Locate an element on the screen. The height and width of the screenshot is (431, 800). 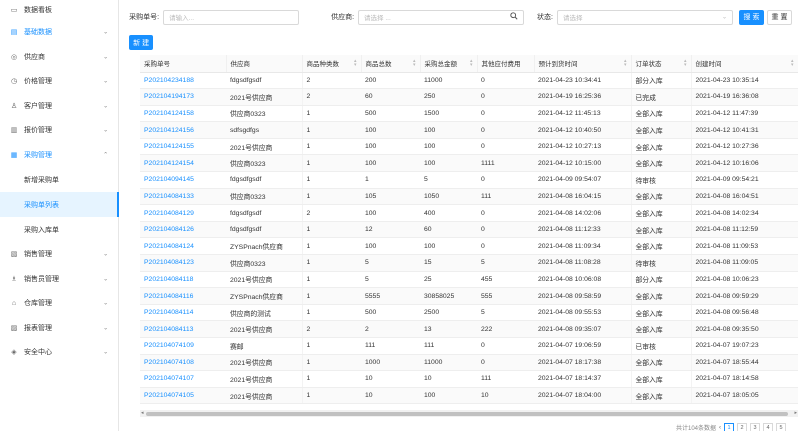
order-number-link: P202104124155 is located at coordinates (183, 147).